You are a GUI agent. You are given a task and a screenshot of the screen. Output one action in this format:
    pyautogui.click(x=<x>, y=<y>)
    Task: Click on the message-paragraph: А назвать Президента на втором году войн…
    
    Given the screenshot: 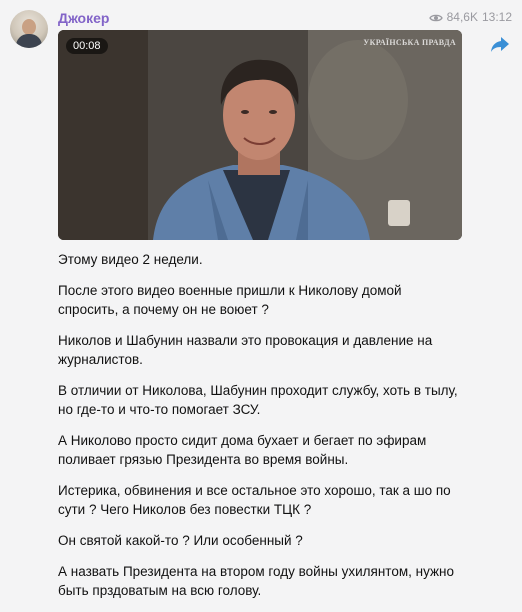 What is the action you would take?
    pyautogui.click(x=256, y=581)
    